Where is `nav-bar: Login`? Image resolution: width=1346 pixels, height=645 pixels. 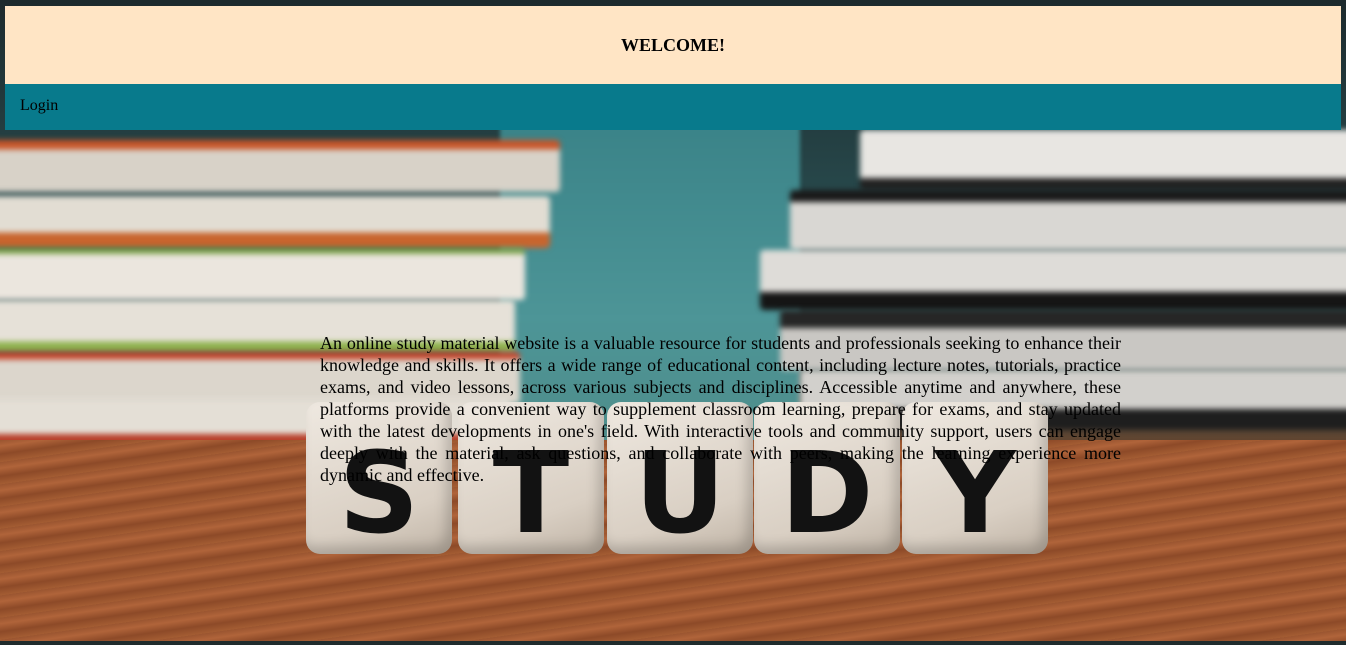
nav-bar: Login is located at coordinates (673, 107).